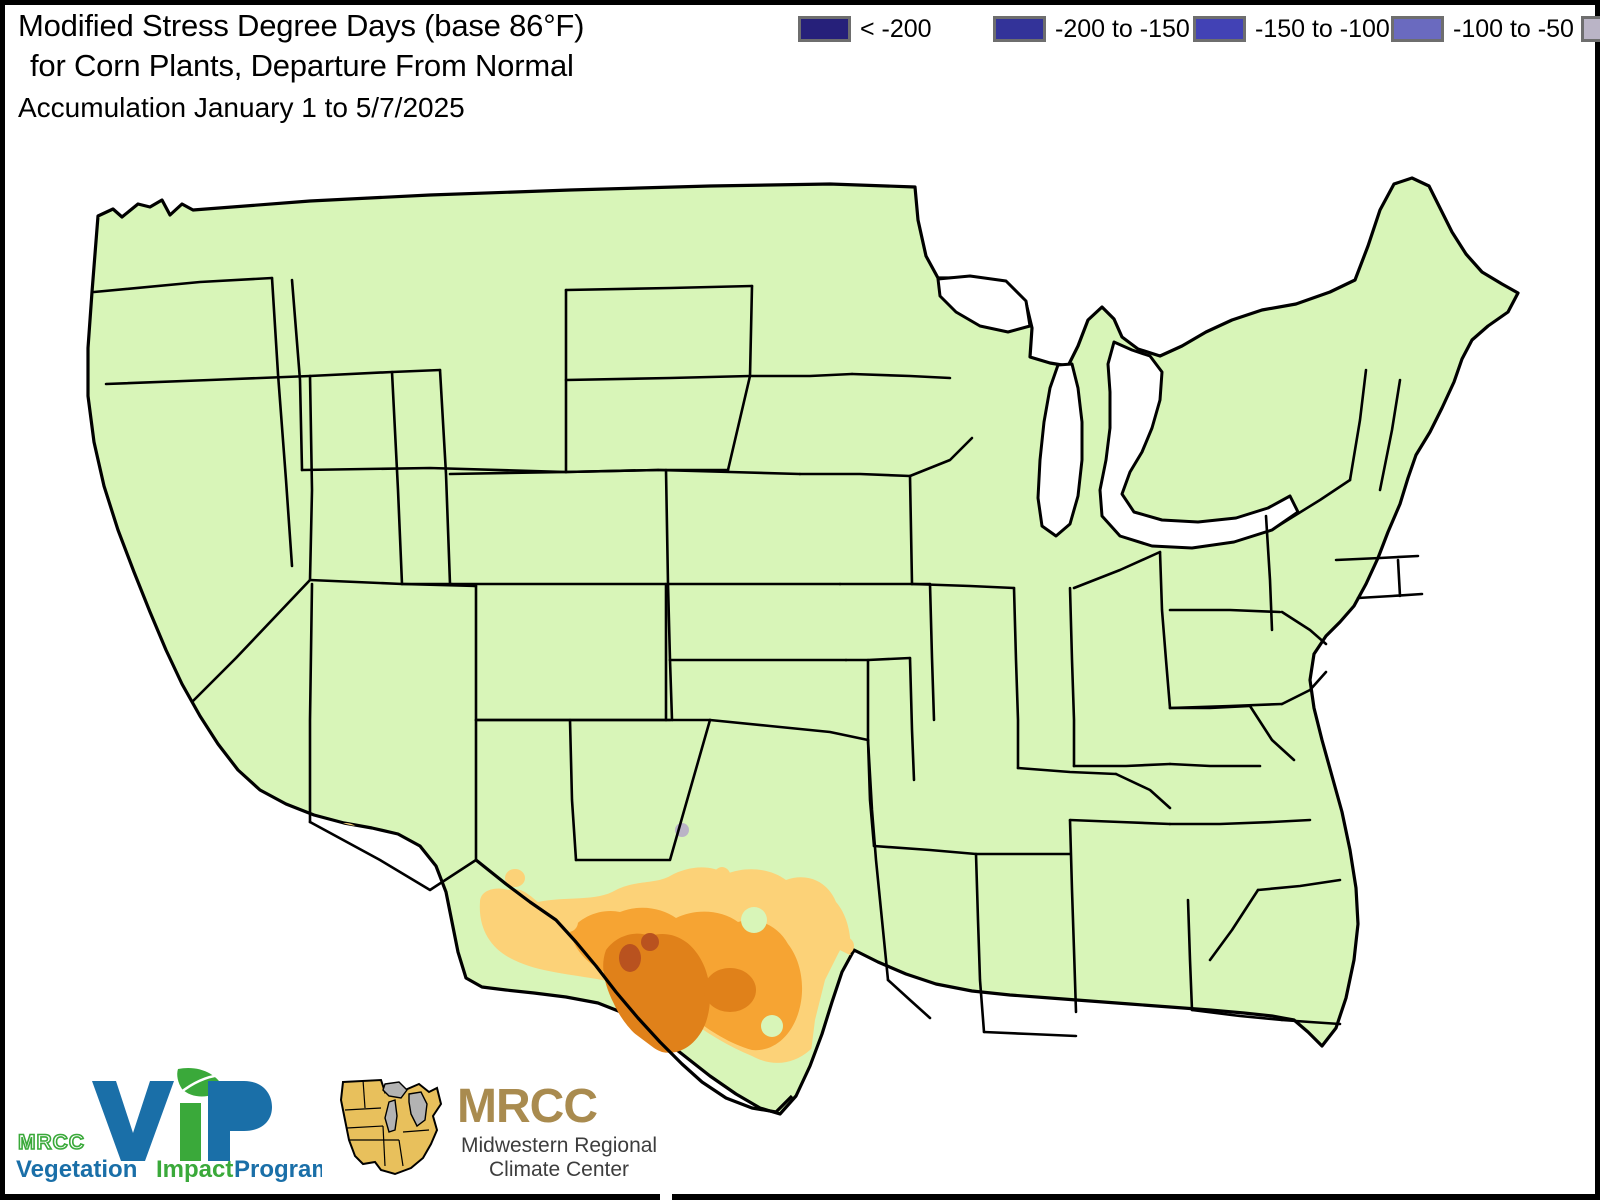  I want to click on vip-word-vegetation: Vegetation, so click(76, 1169).